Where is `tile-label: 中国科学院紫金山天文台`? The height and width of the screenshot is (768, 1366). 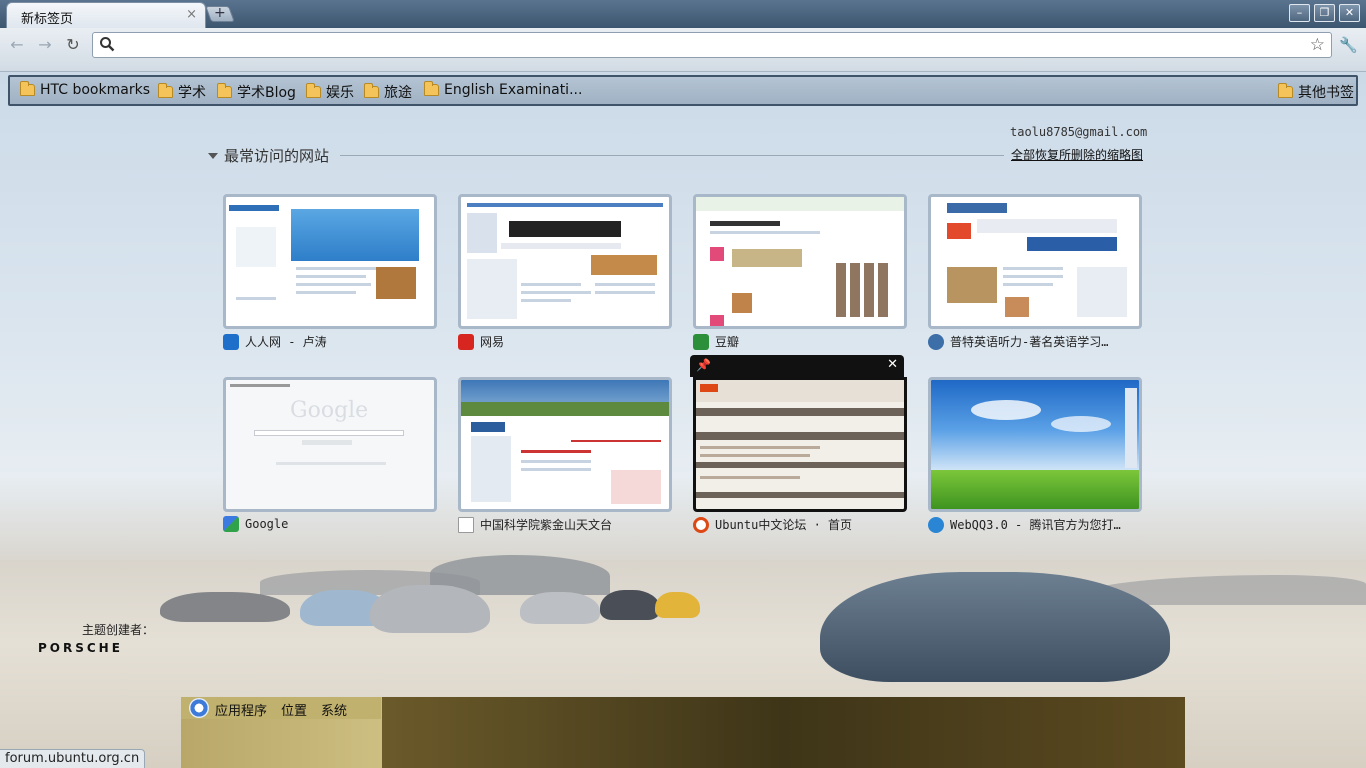
tile-label: 中国科学院紫金山天文台 is located at coordinates (565, 524).